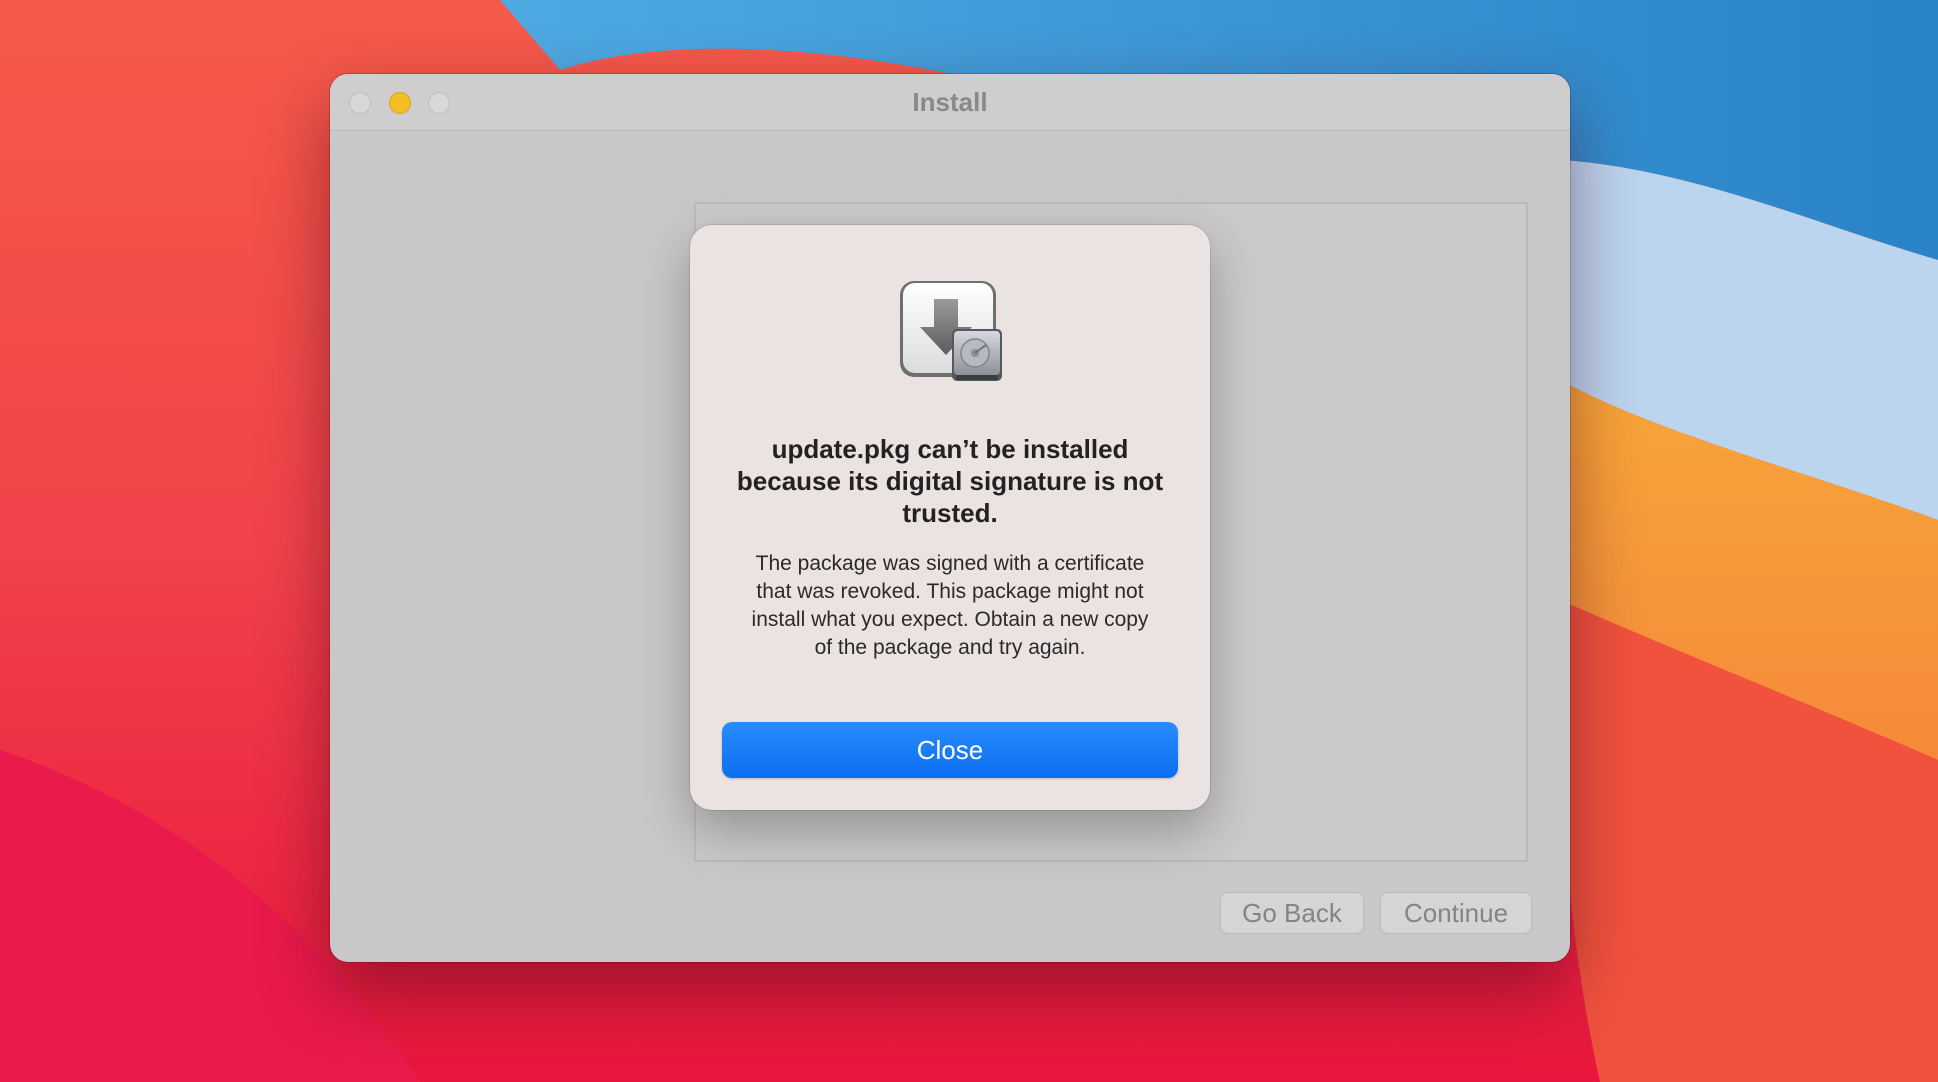 This screenshot has width=1938, height=1082. I want to click on window-title: Install, so click(950, 102).